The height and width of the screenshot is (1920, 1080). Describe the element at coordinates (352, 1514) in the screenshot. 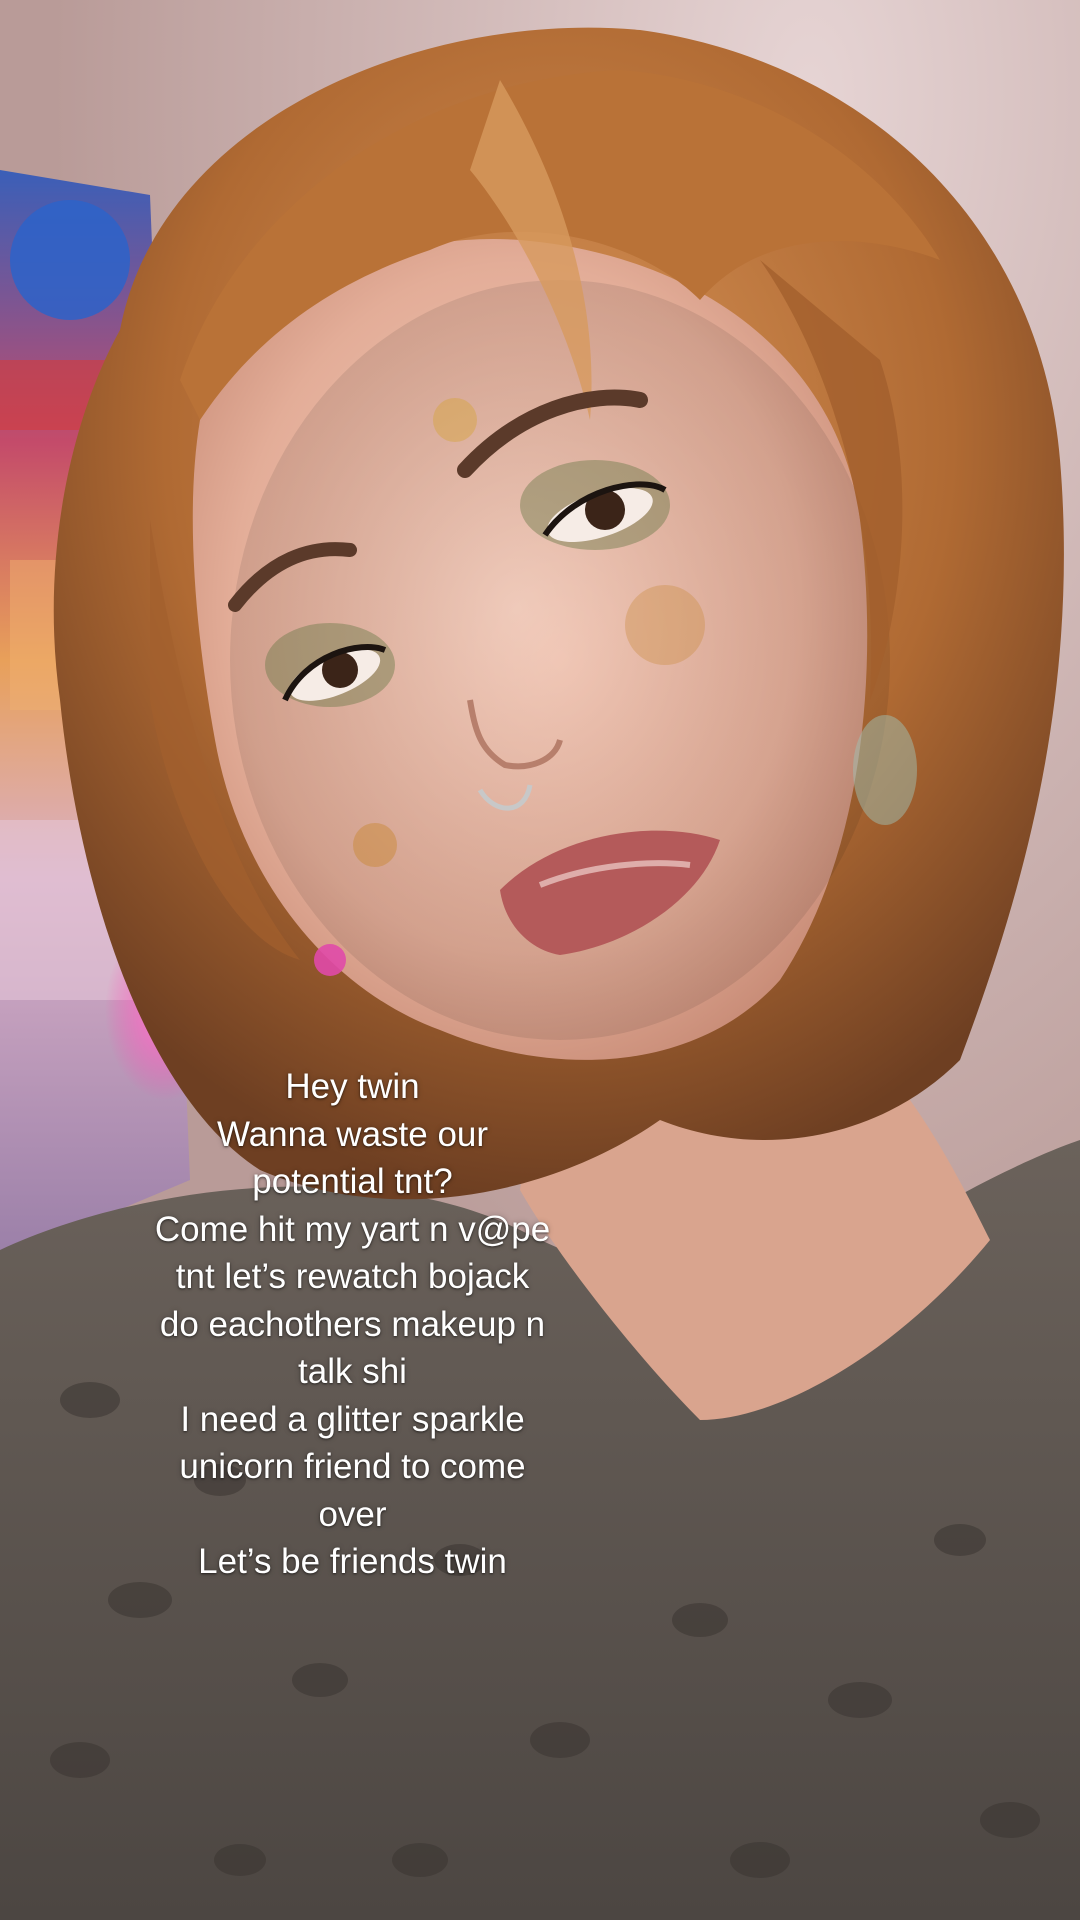

I see `caption-line: over` at that location.